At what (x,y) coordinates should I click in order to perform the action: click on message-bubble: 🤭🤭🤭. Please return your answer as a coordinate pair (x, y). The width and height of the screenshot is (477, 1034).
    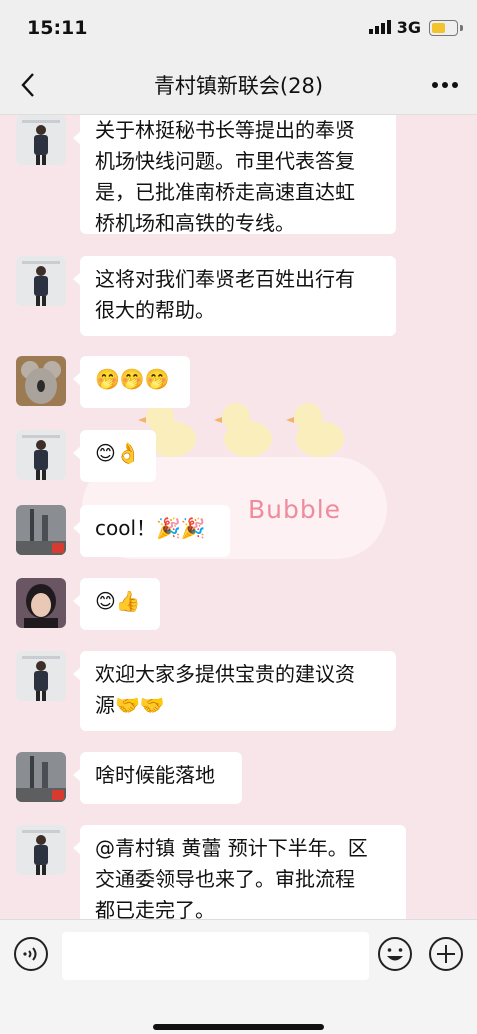
    Looking at the image, I should click on (131, 382).